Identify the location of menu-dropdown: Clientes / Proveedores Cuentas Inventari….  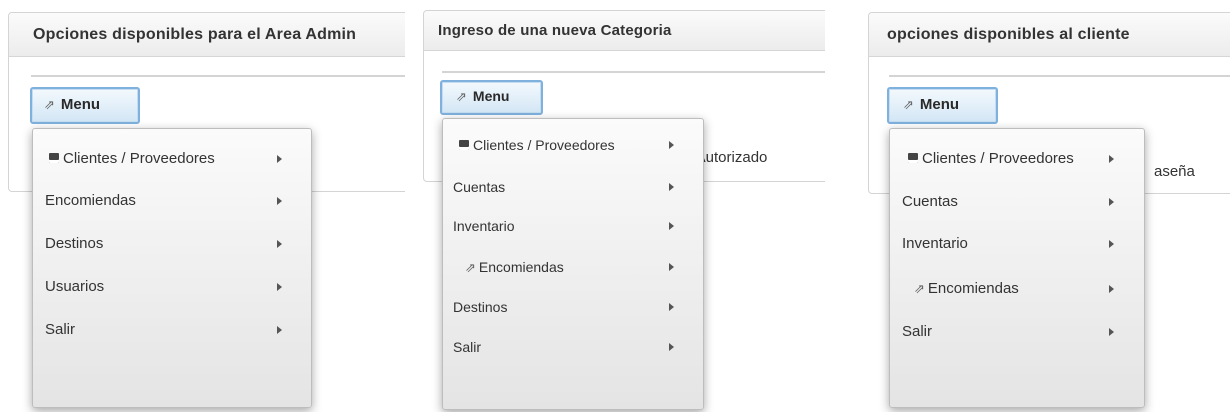
(1017, 268).